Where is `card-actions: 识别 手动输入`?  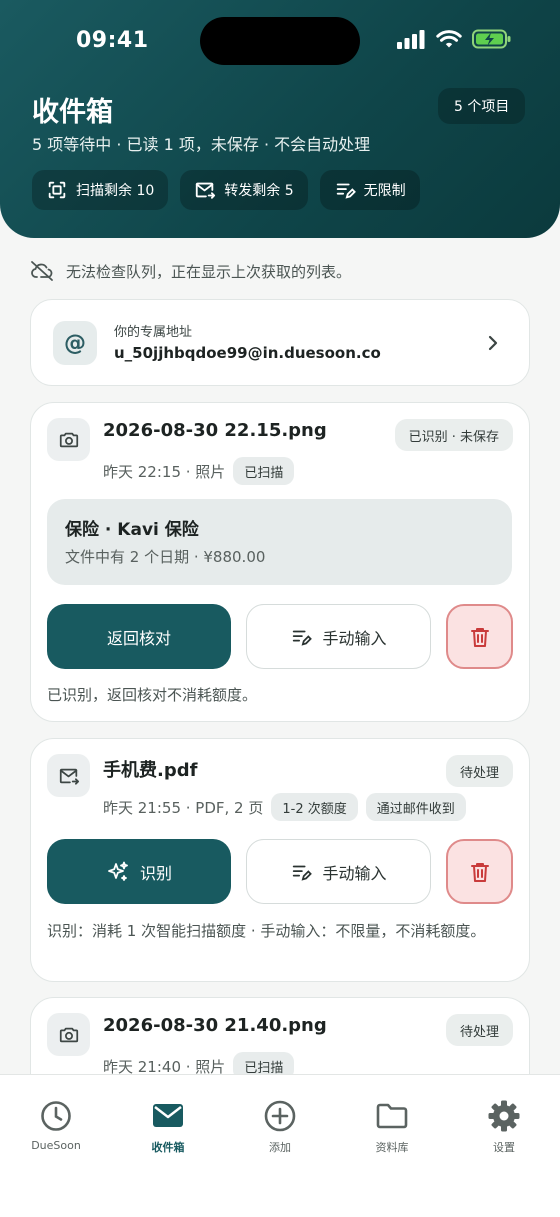
card-actions: 识别 手动输入 is located at coordinates (280, 871).